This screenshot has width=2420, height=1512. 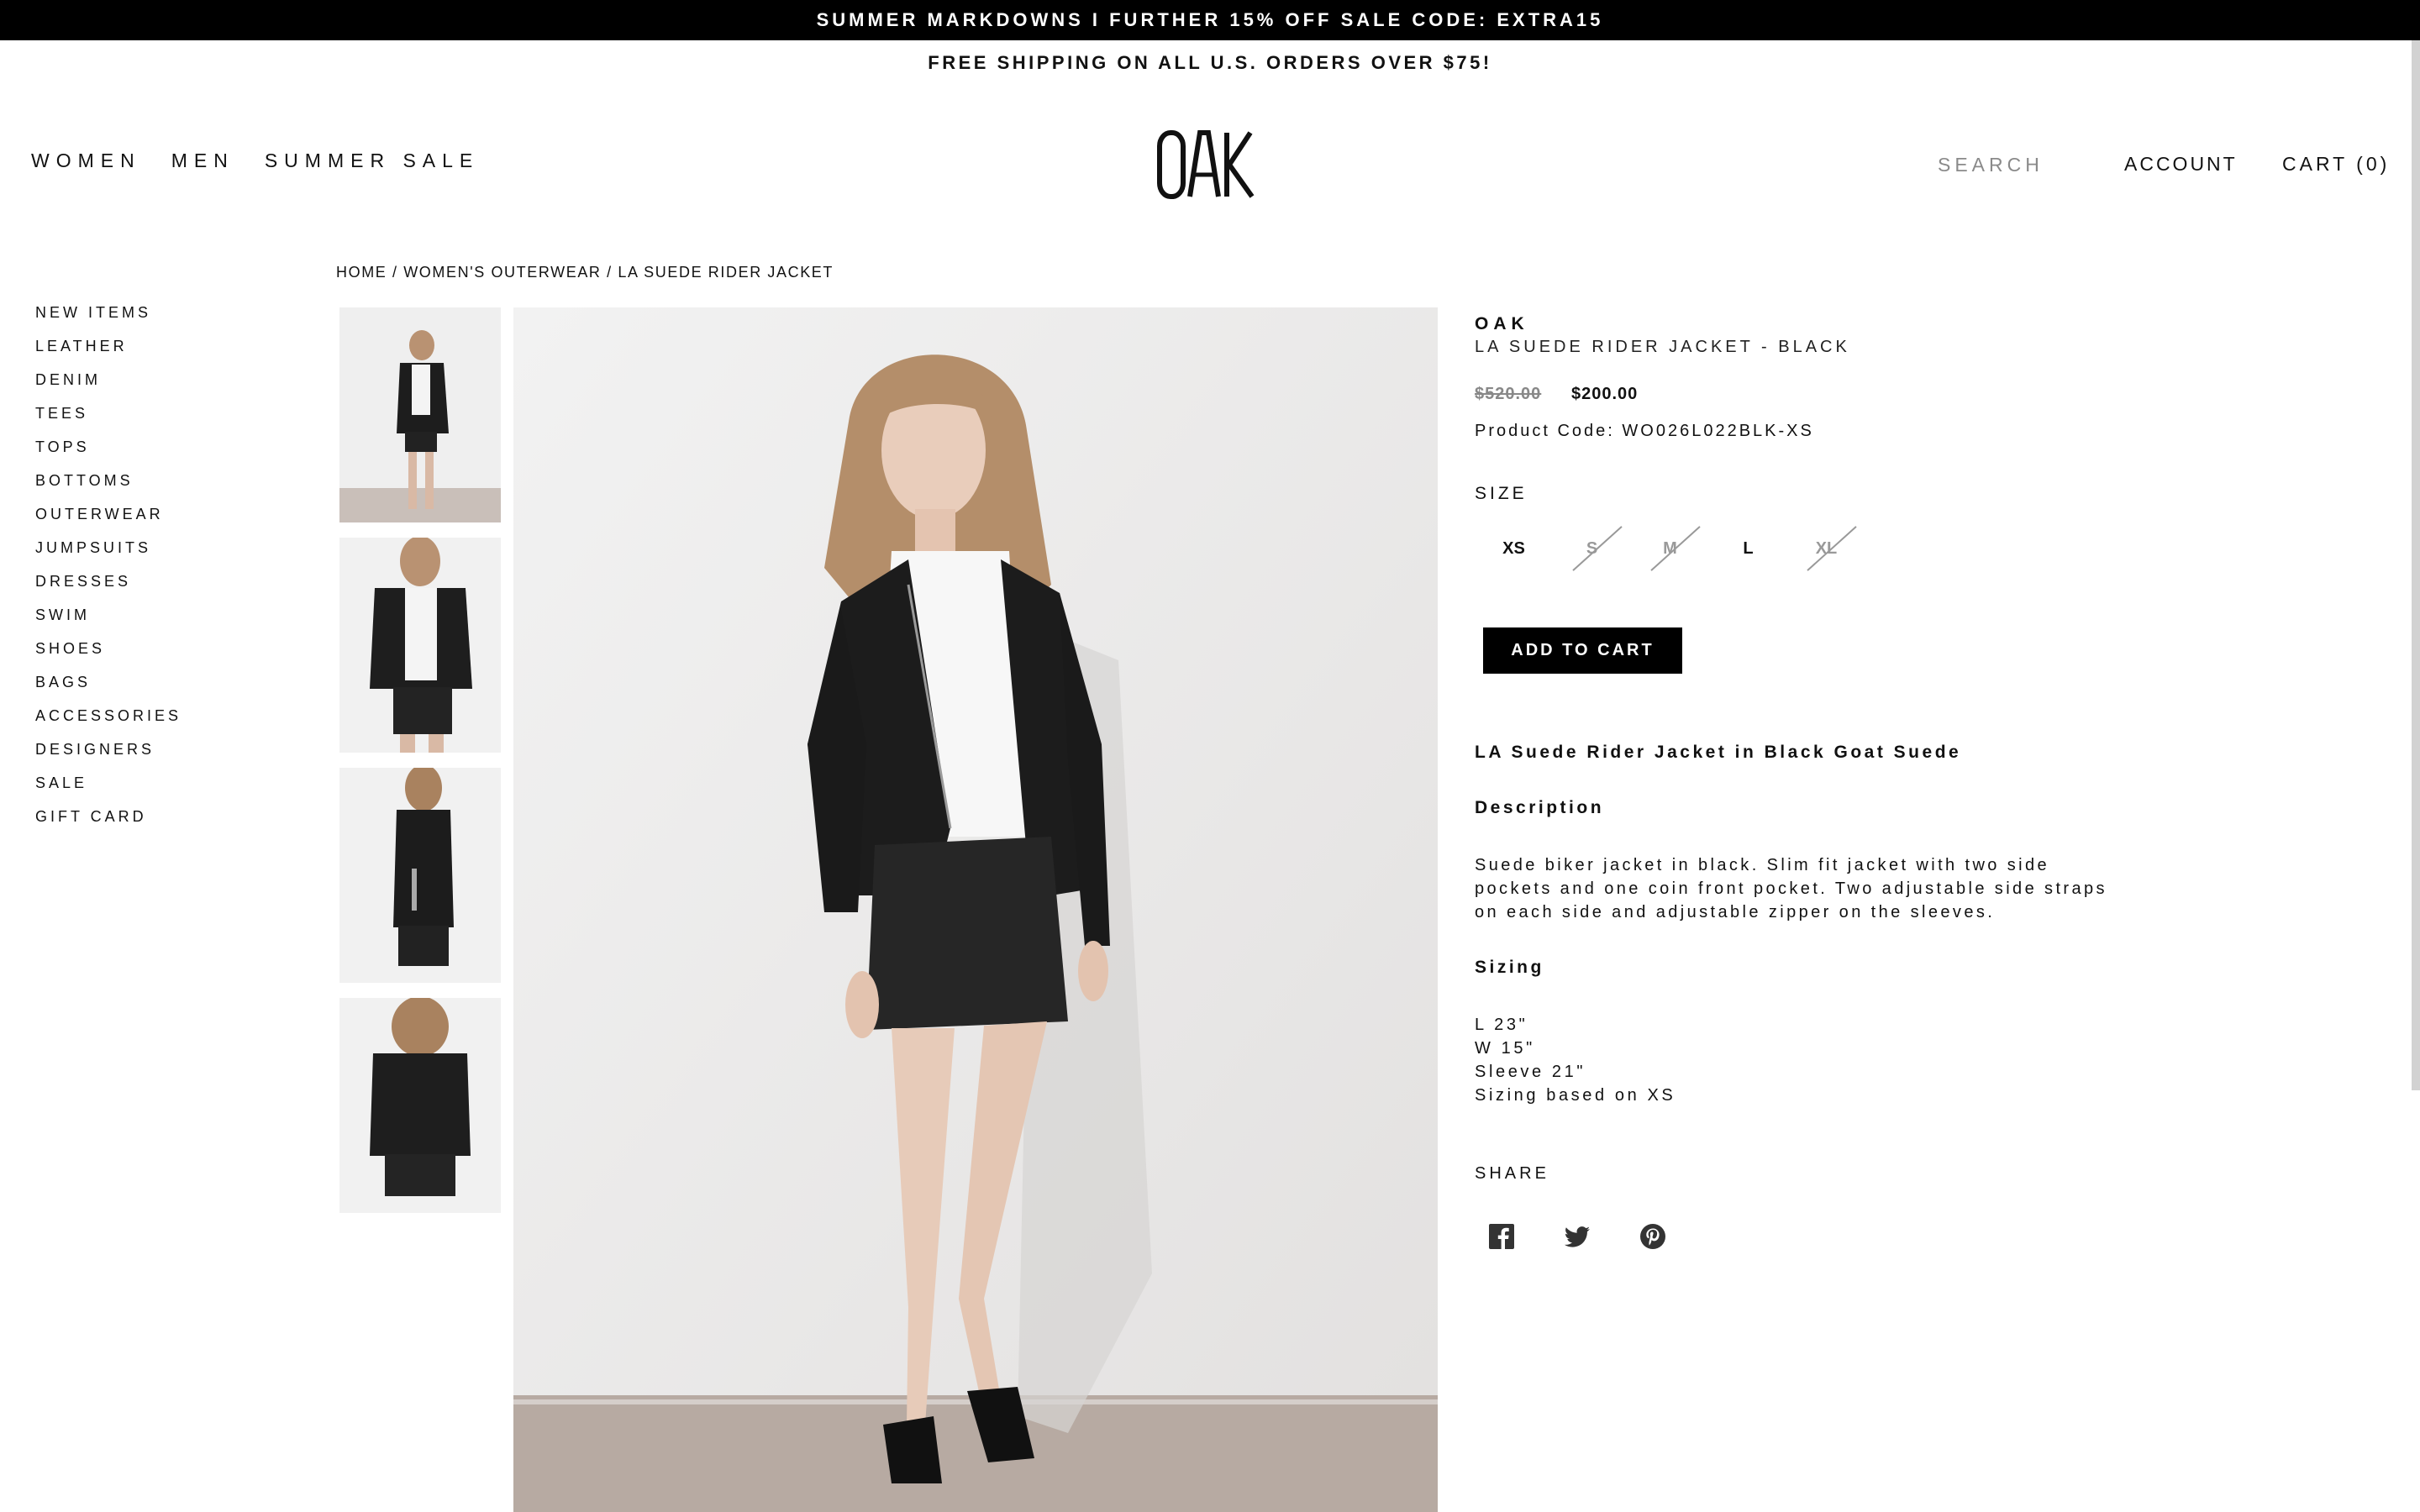 What do you see at coordinates (109, 489) in the screenshot?
I see `sidebar-item-bottoms: BOTTOMS` at bounding box center [109, 489].